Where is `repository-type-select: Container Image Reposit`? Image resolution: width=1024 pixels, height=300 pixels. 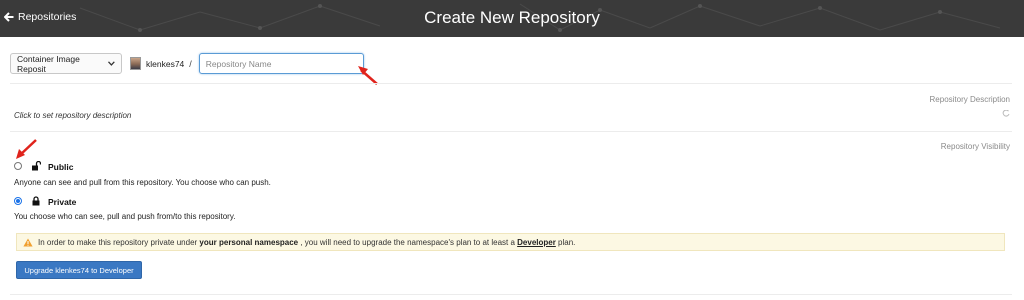 repository-type-select: Container Image Reposit is located at coordinates (66, 63).